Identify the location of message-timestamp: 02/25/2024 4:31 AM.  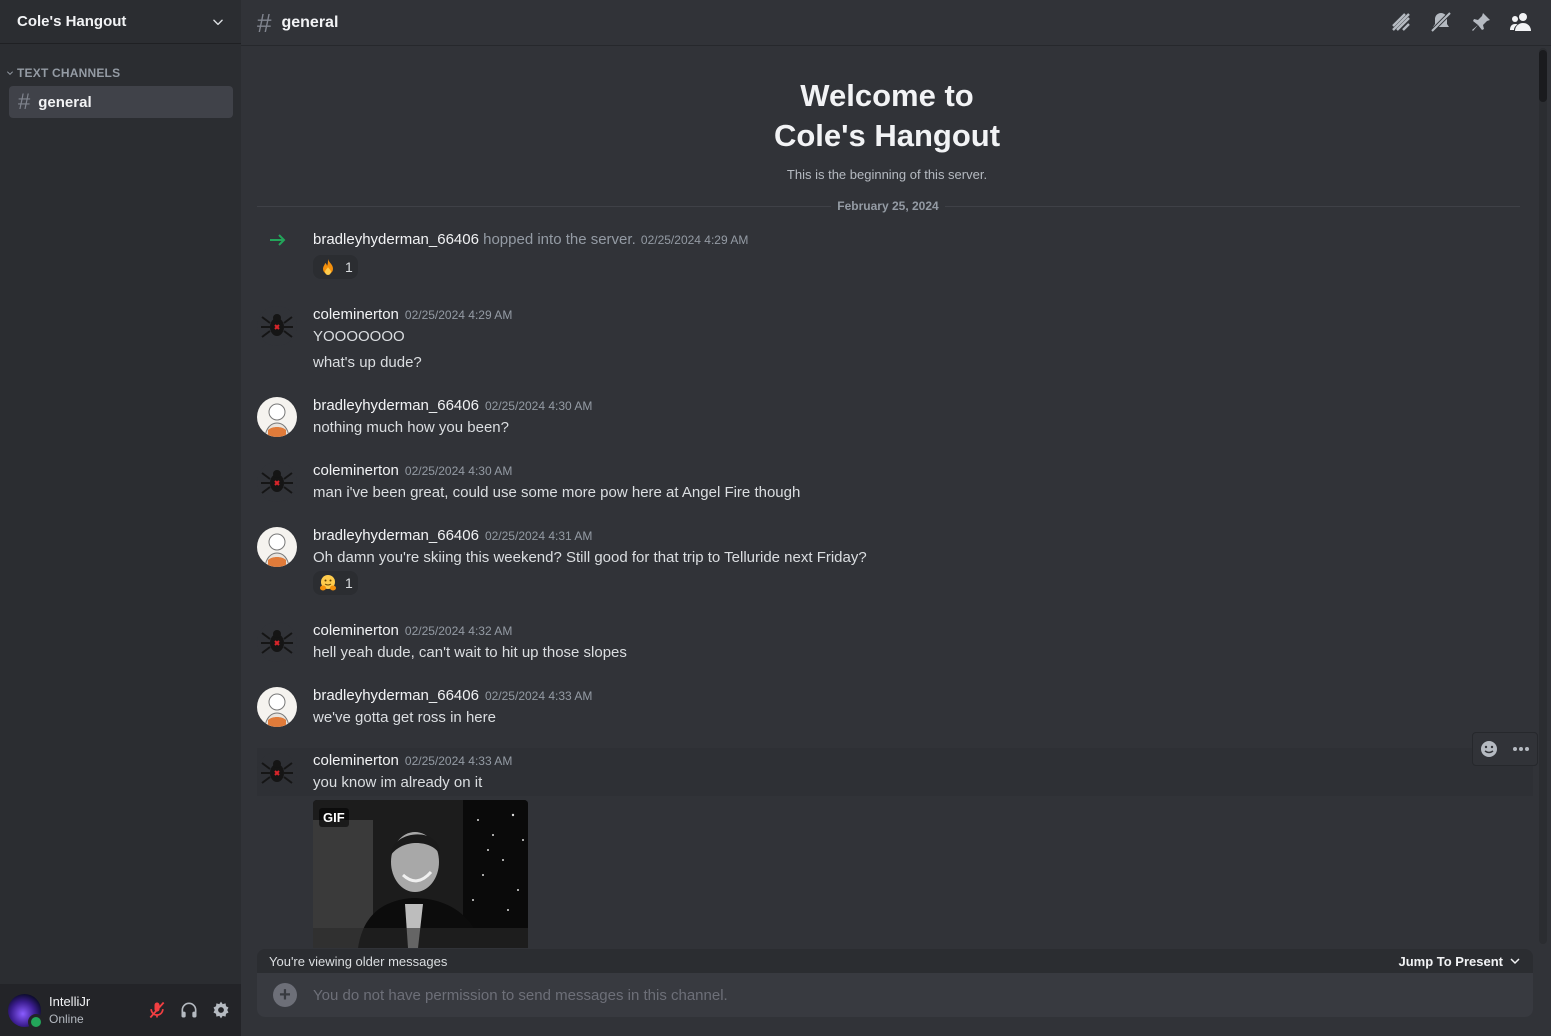
(538, 536).